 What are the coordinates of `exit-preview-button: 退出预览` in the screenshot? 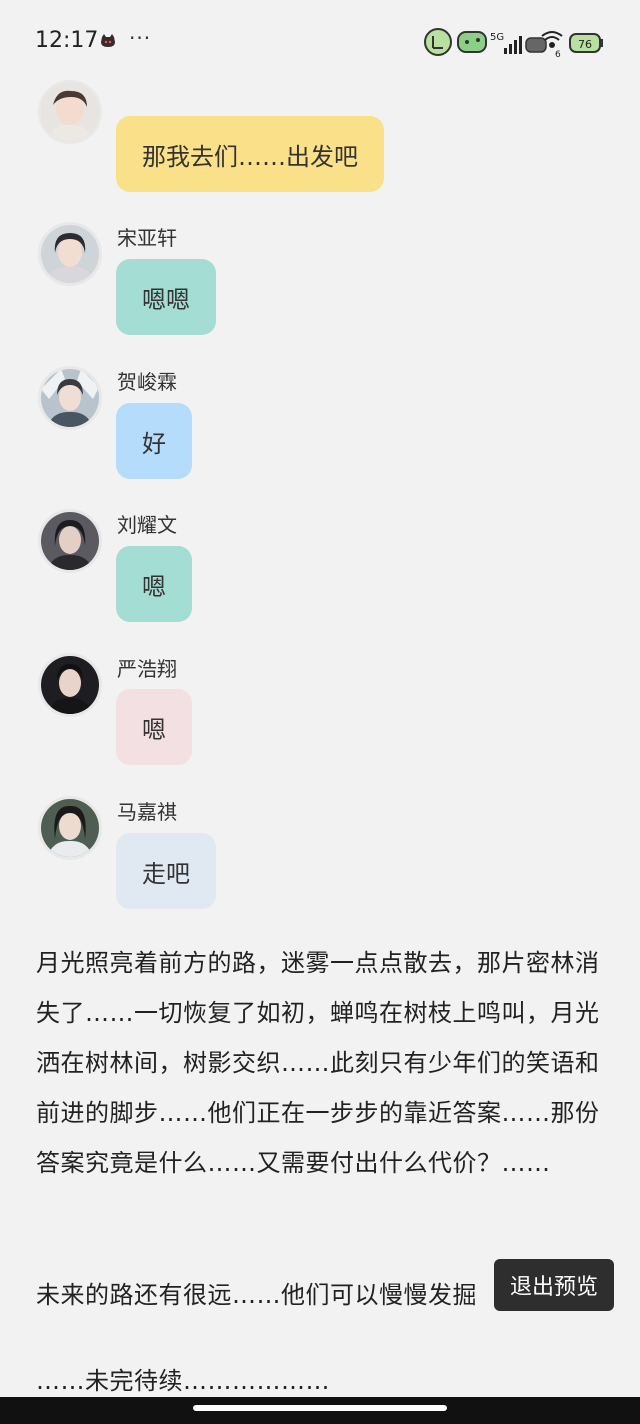 It's located at (554, 1285).